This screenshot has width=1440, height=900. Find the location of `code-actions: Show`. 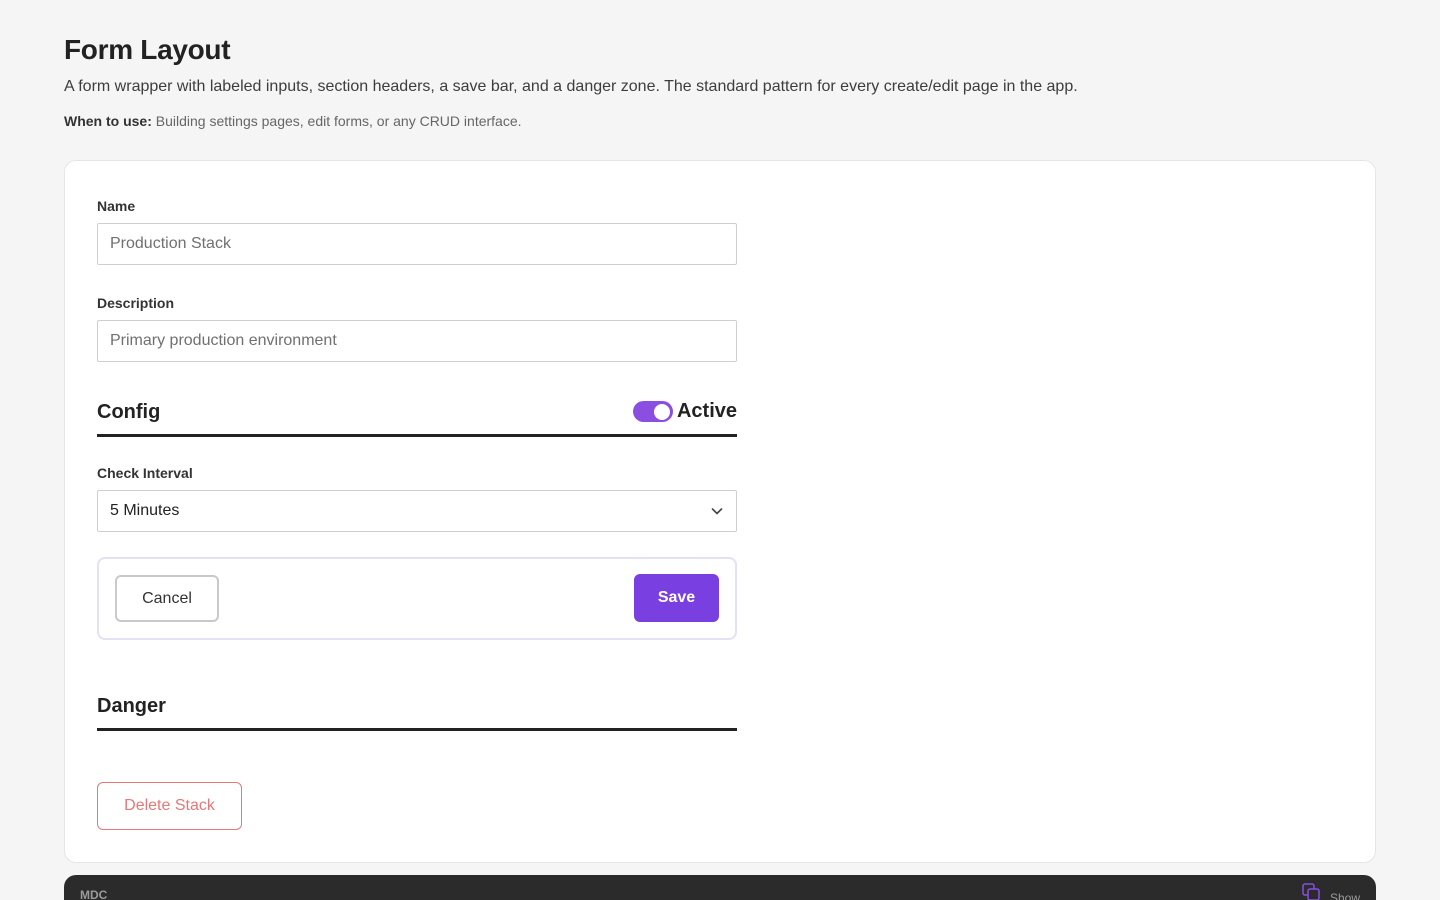

code-actions: Show is located at coordinates (1331, 891).